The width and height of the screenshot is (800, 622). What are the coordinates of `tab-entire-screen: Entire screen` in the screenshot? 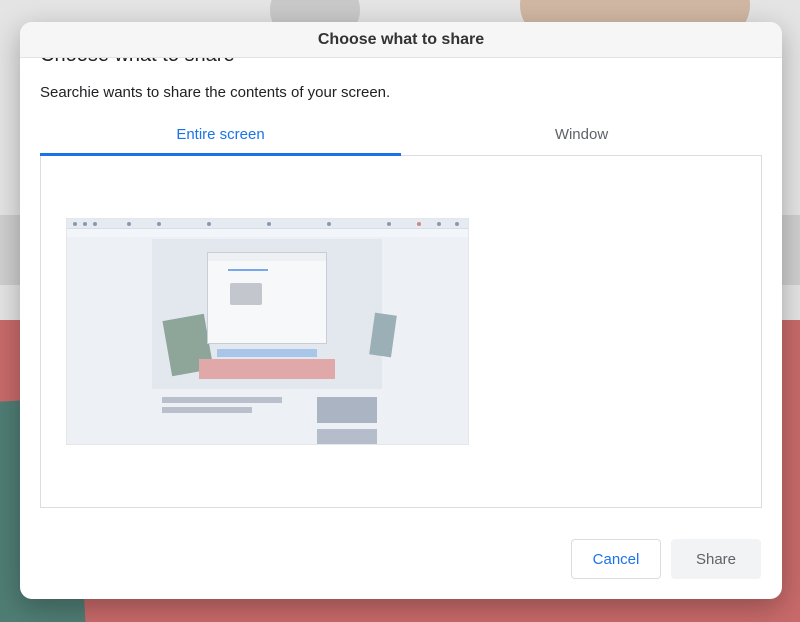 It's located at (220, 139).